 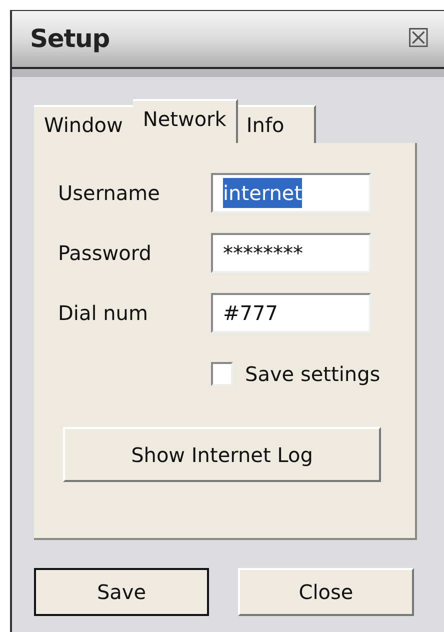 I want to click on show-log-button: Show Internet Log, so click(x=222, y=454).